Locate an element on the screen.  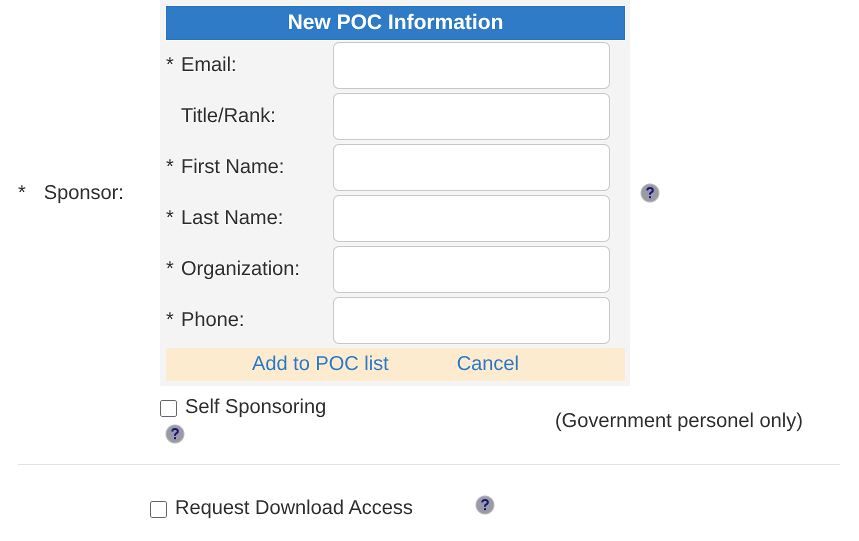
action-link: Cancel is located at coordinates (487, 364).